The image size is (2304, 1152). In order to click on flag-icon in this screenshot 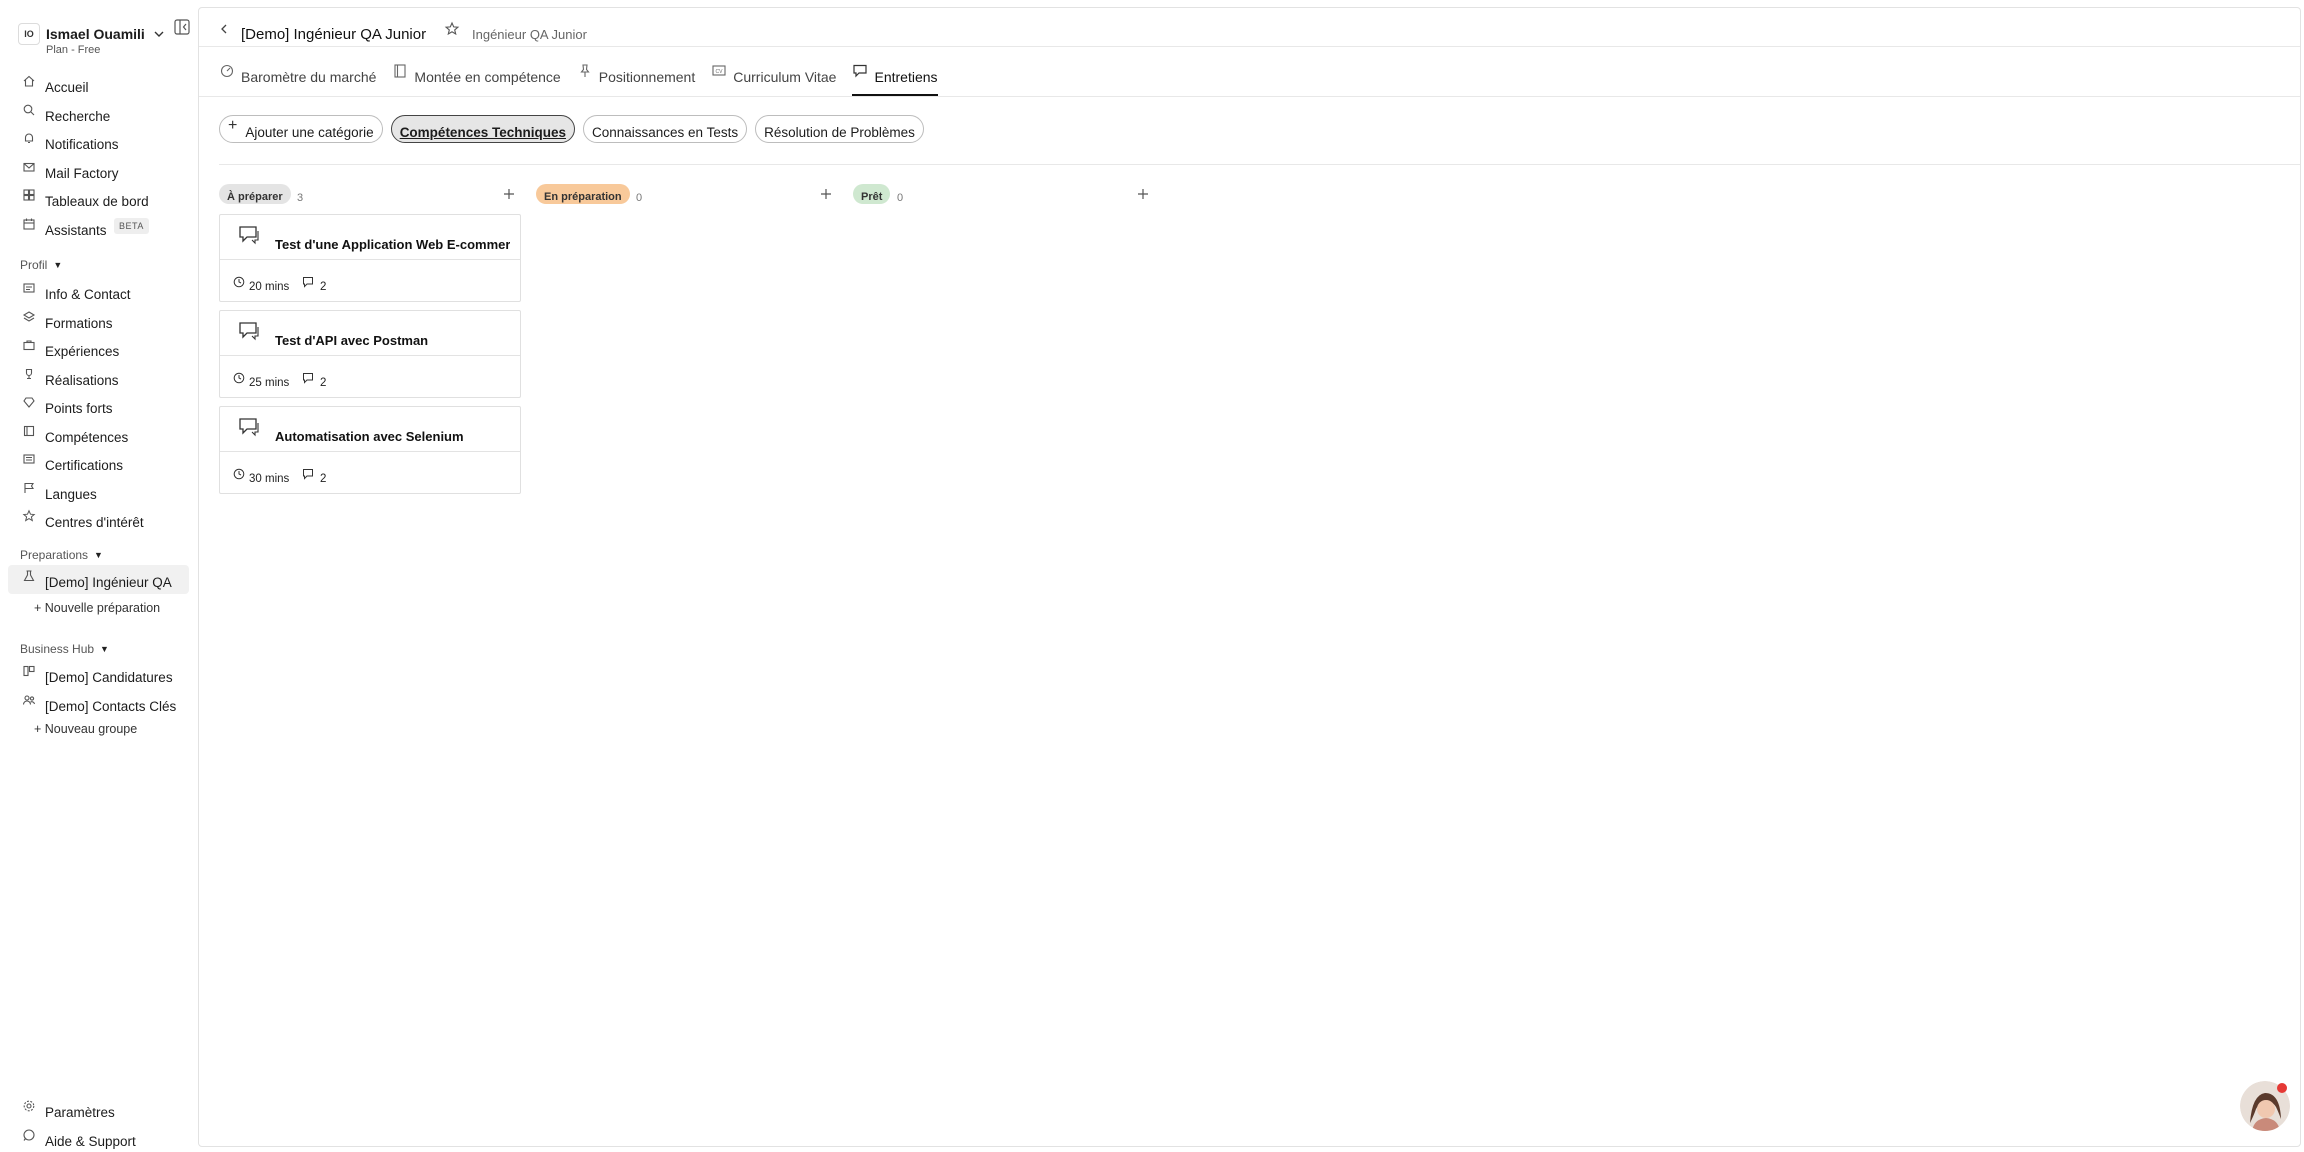, I will do `click(29, 487)`.